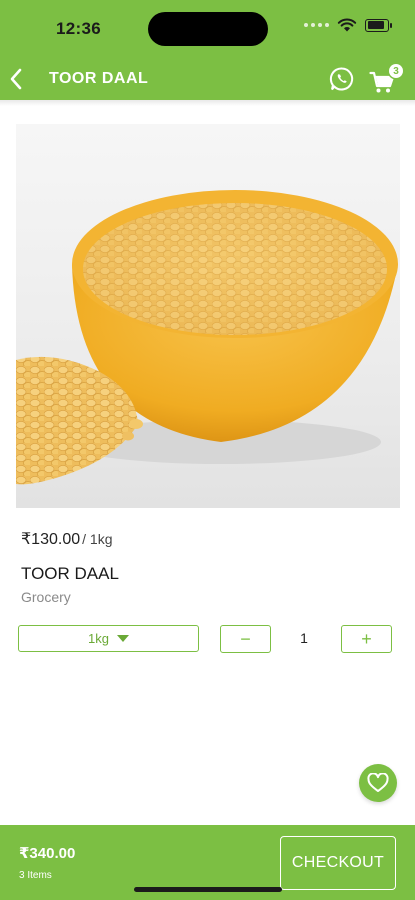  What do you see at coordinates (207, 862) in the screenshot?
I see `cart-summary-bar: ₹340.00 3 Items CHECKOUT` at bounding box center [207, 862].